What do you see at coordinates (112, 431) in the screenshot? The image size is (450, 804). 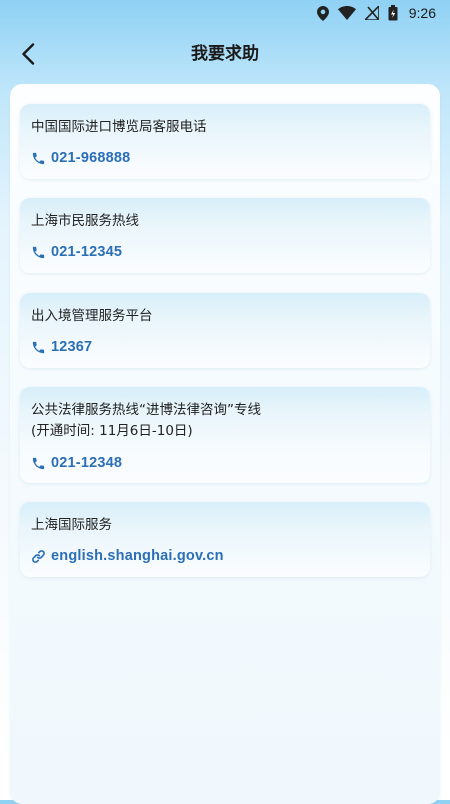 I see `contact-subtitle: (开通时间: 11月6日-10日)` at bounding box center [112, 431].